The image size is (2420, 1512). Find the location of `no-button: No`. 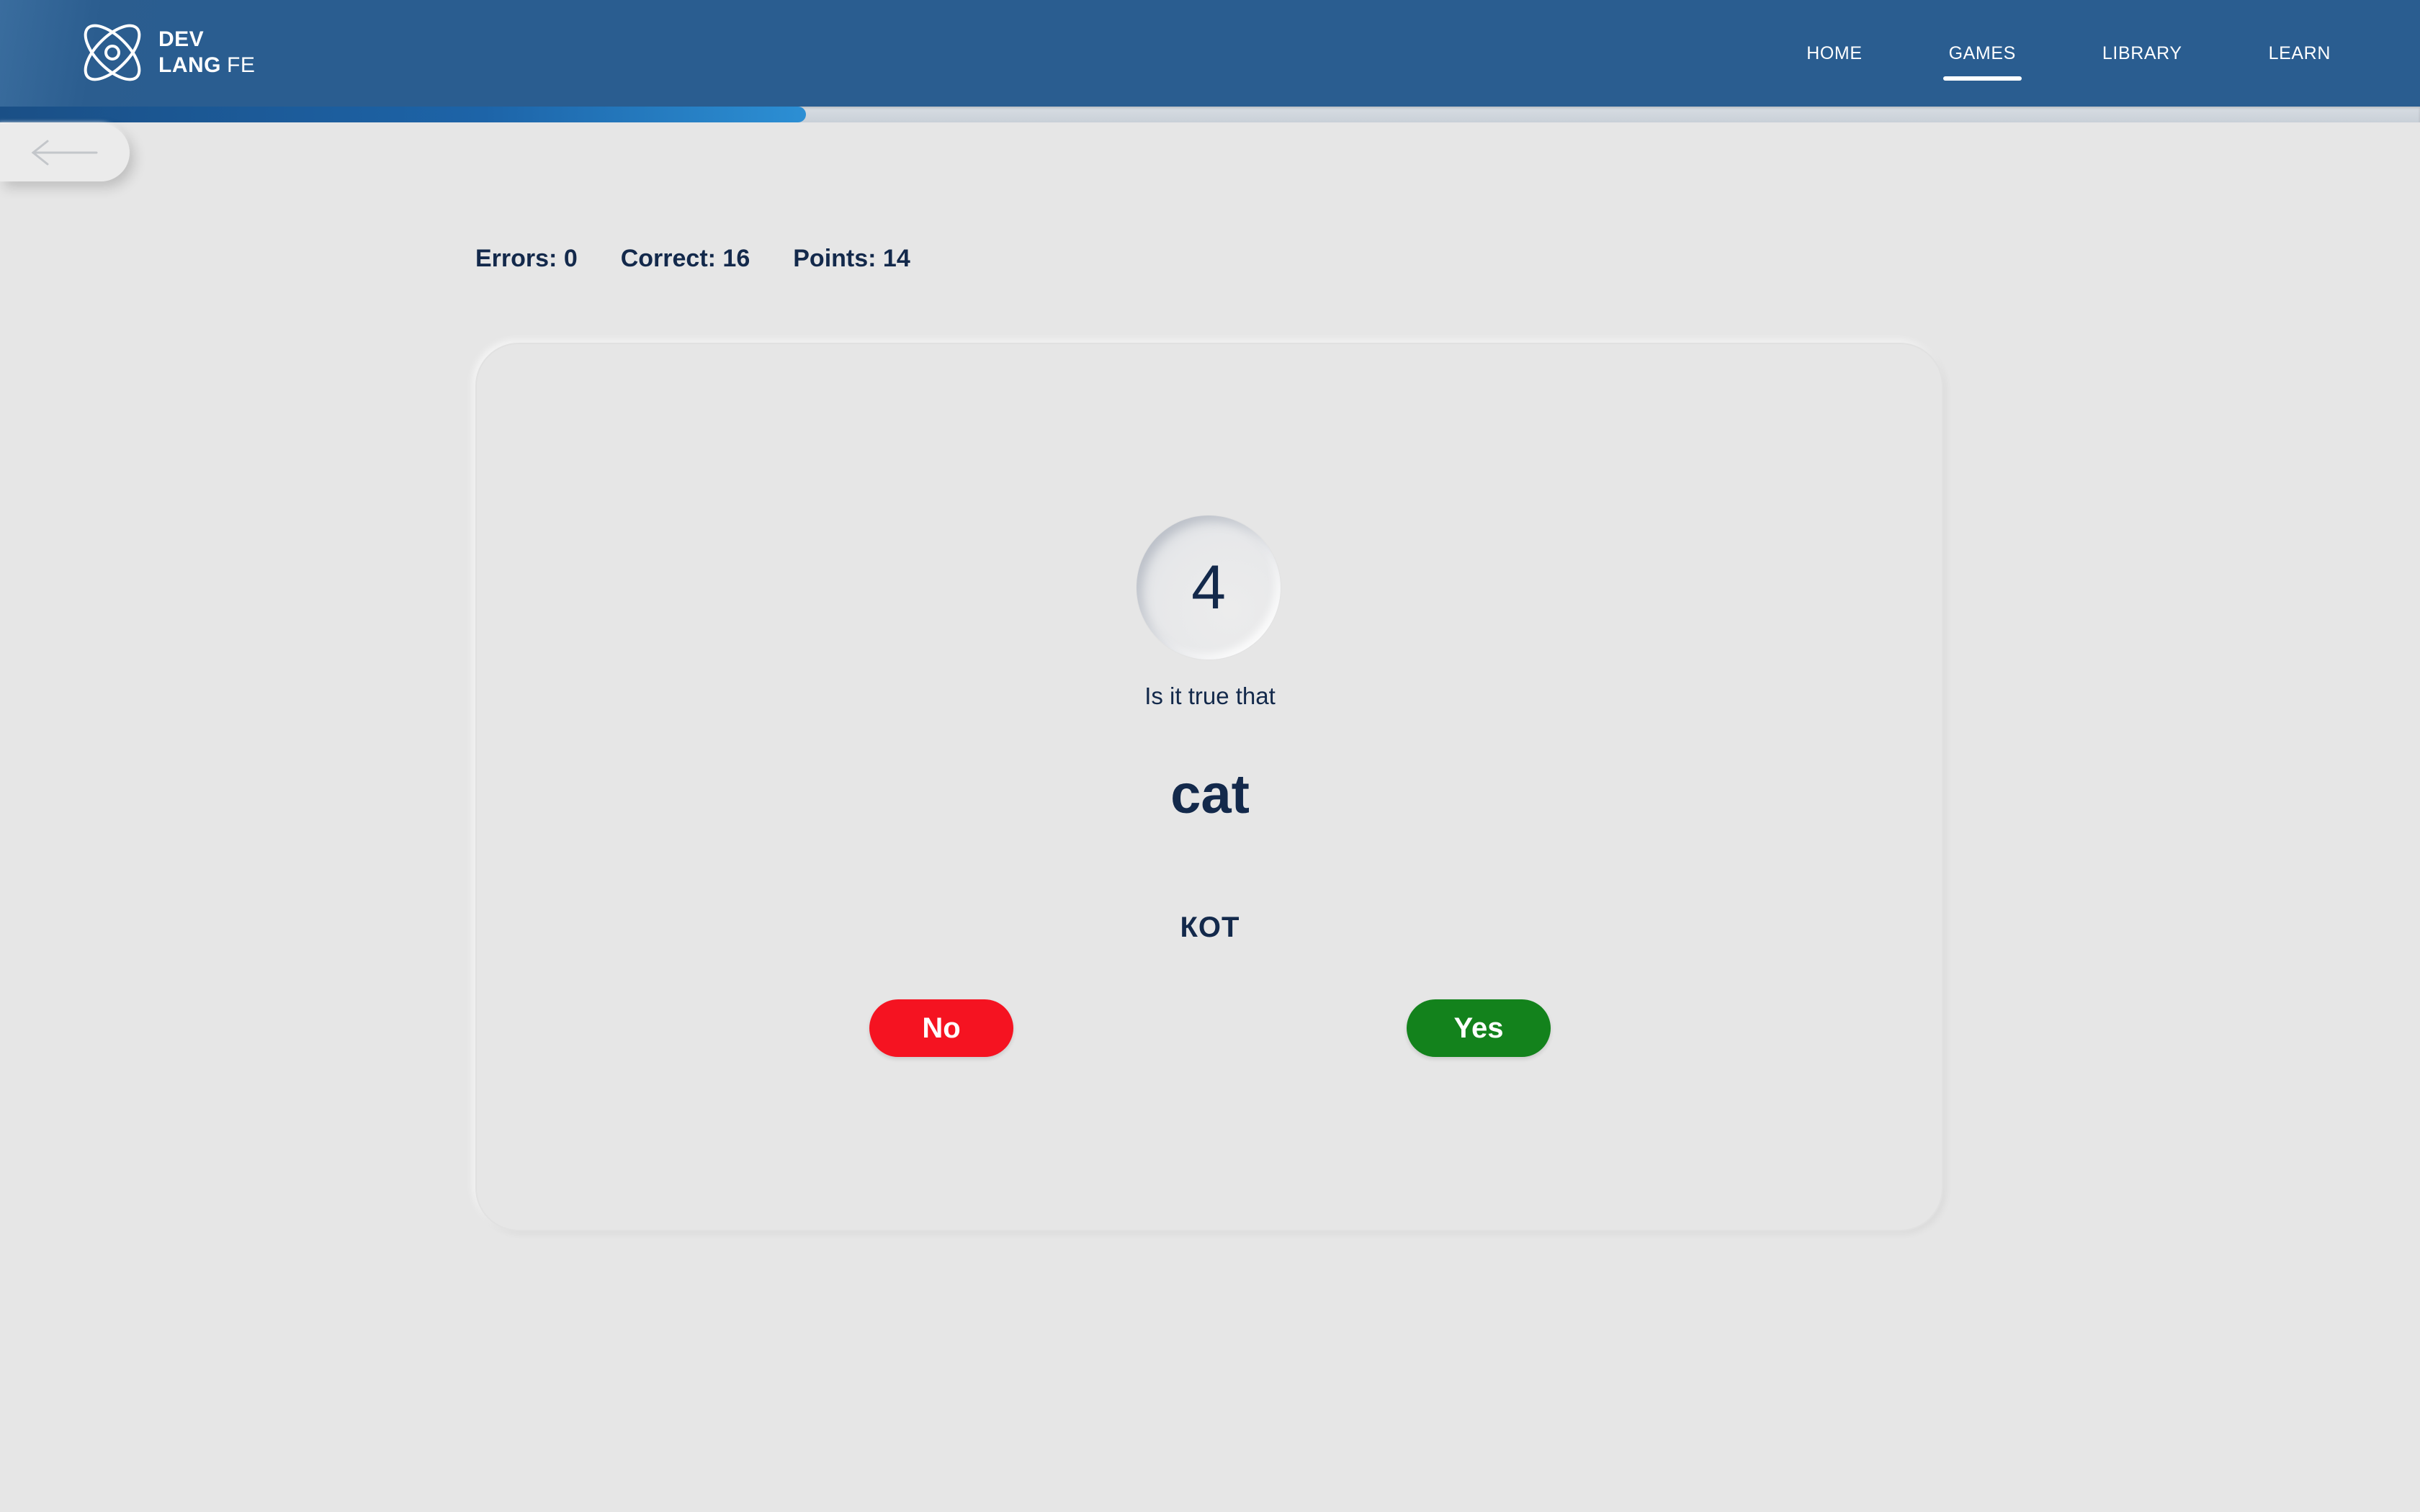

no-button: No is located at coordinates (941, 1028).